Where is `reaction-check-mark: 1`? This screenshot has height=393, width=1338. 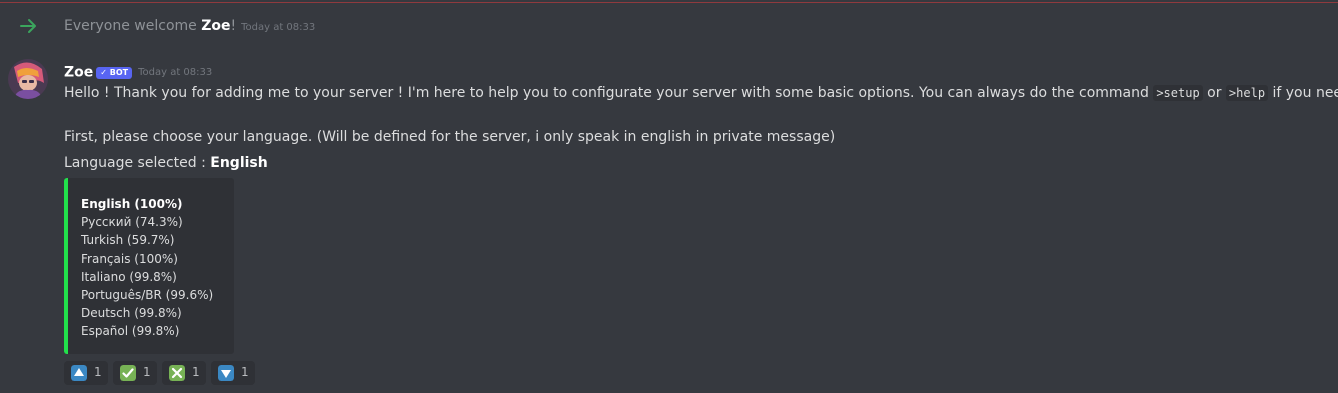 reaction-check-mark: 1 is located at coordinates (135, 373).